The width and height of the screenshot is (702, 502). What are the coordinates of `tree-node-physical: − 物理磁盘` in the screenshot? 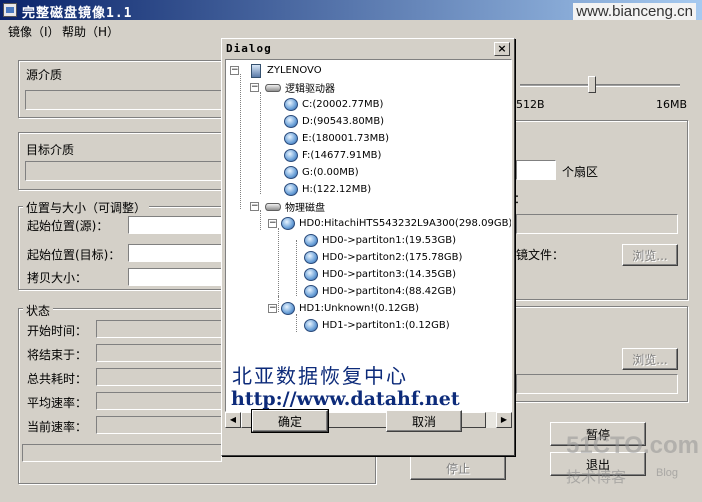 It's located at (287, 206).